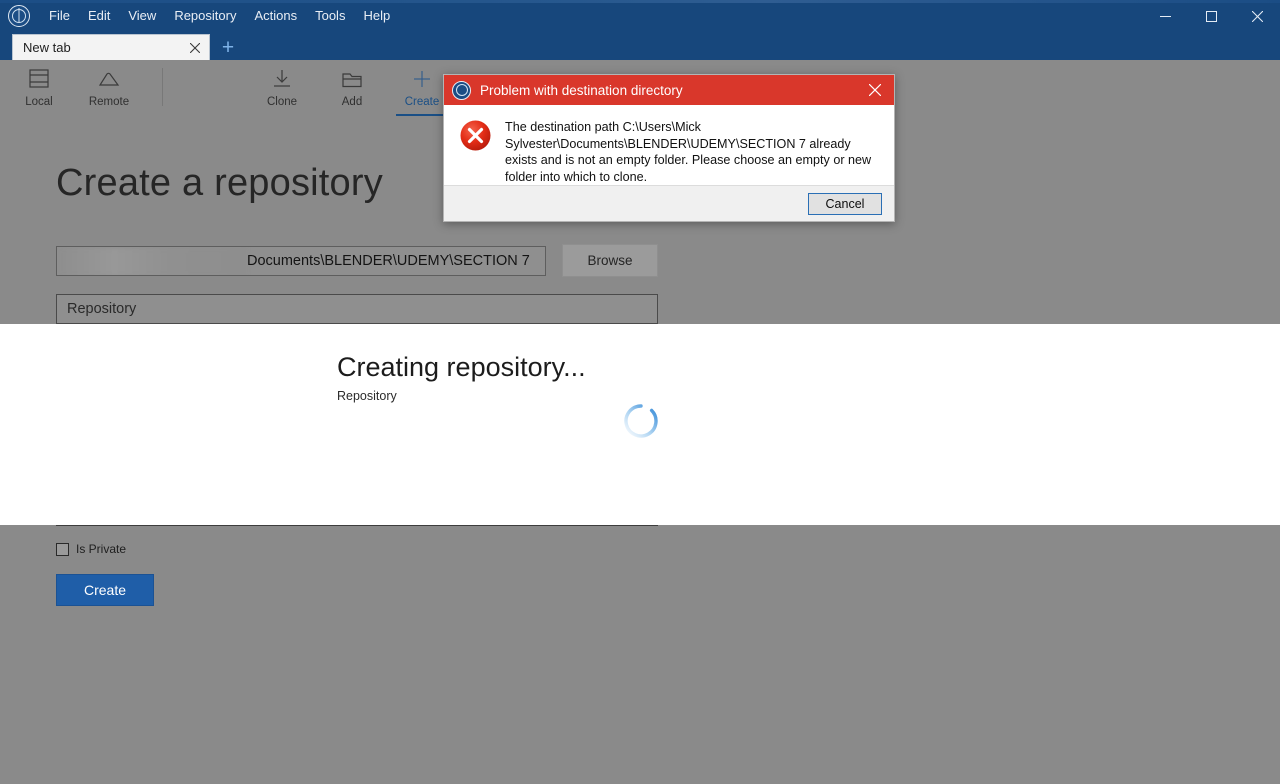  Describe the element at coordinates (162, 87) in the screenshot. I see `toolbar-separator` at that location.